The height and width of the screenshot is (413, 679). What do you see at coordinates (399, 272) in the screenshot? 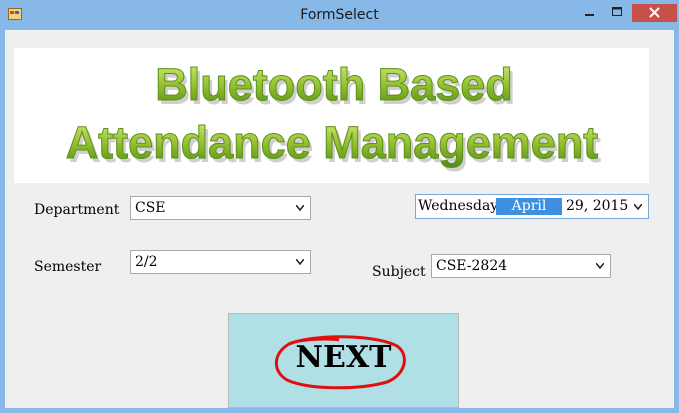
I see `subject-label: Subject` at bounding box center [399, 272].